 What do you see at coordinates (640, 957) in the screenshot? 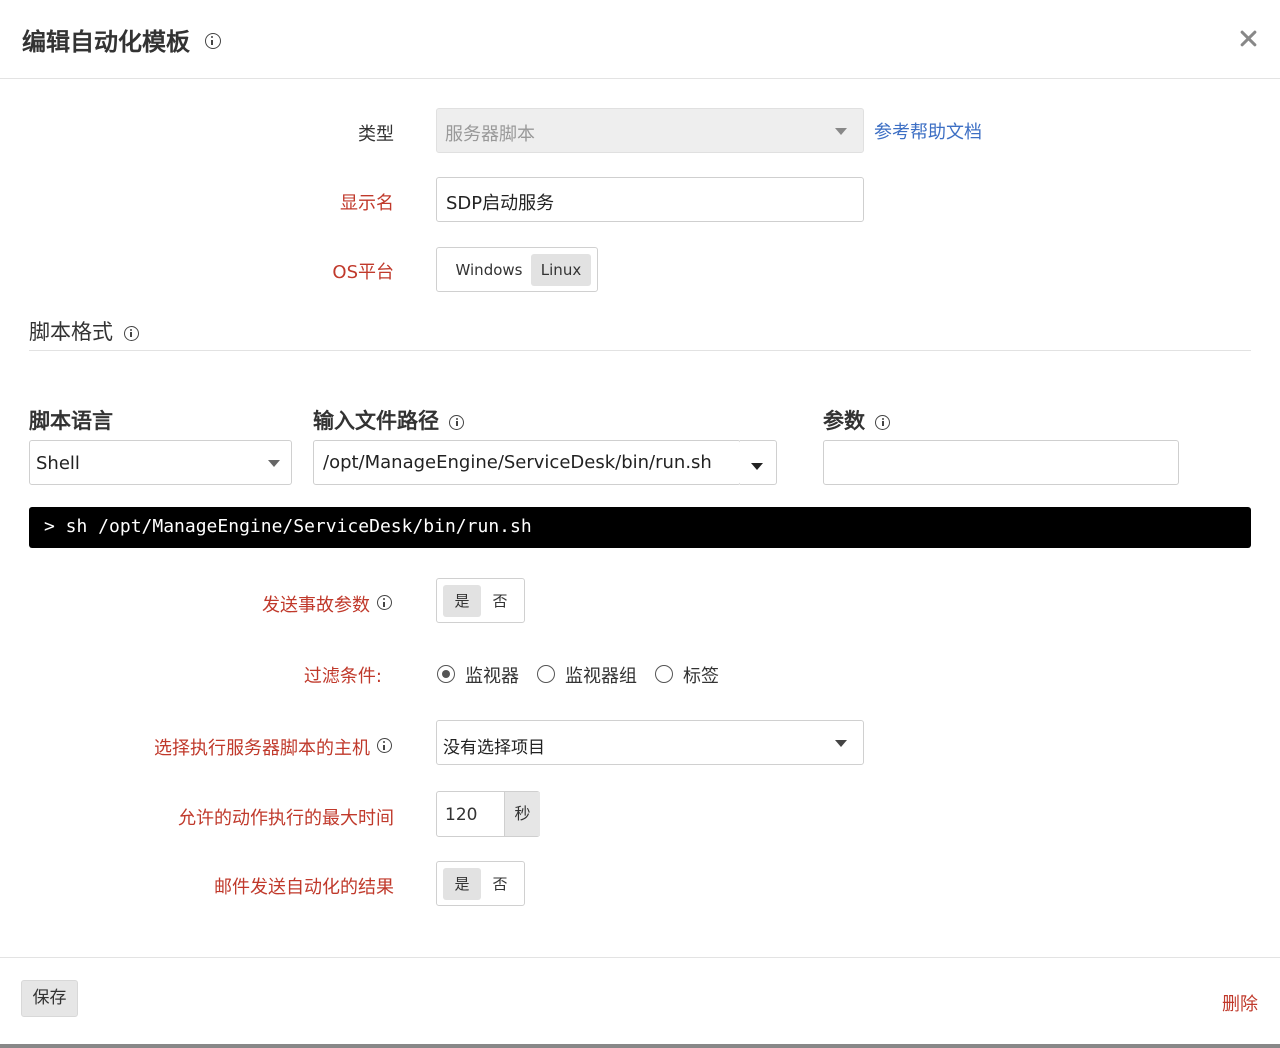
I see `footer-divider` at bounding box center [640, 957].